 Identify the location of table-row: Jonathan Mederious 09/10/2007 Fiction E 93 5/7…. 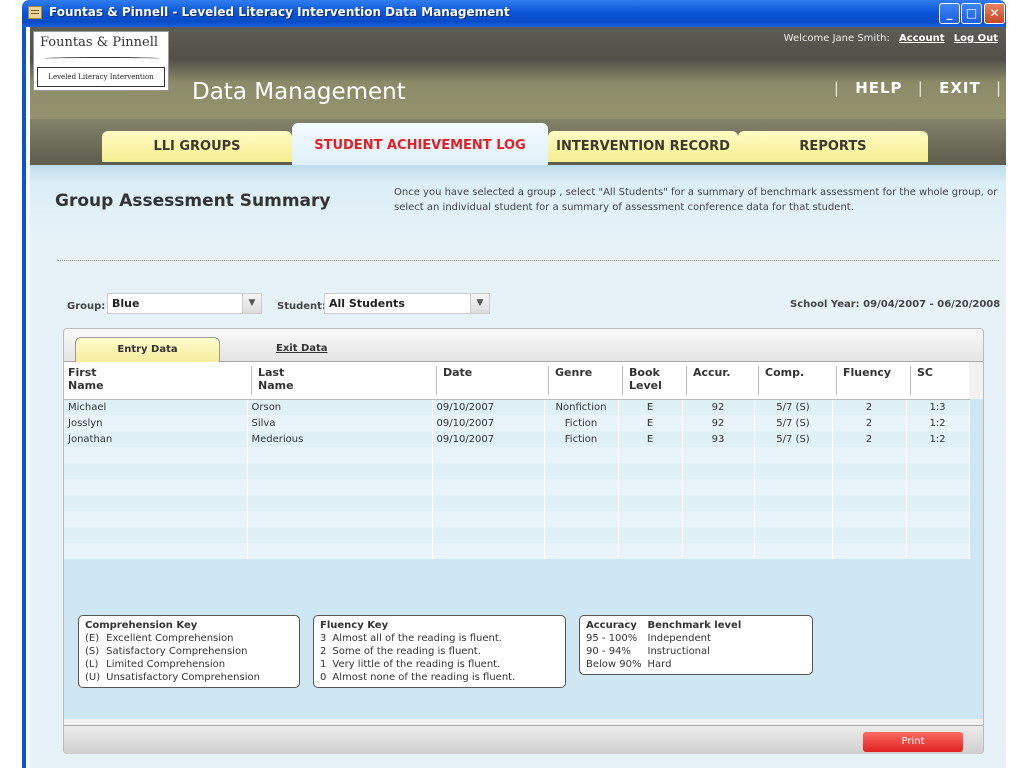
(517, 439).